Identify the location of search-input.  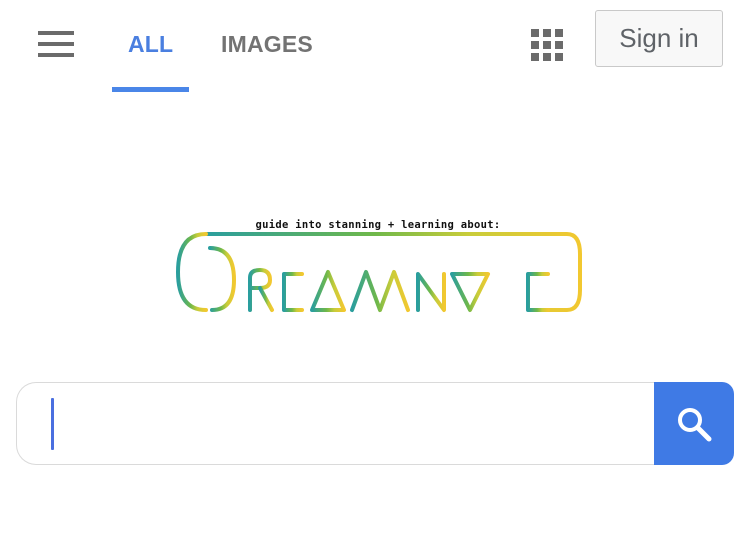
(349, 425).